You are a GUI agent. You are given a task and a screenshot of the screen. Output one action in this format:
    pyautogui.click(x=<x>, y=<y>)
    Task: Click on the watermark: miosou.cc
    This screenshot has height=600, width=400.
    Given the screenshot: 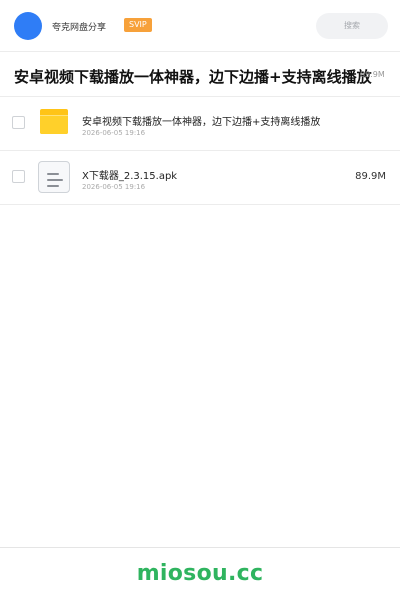 What is the action you would take?
    pyautogui.click(x=200, y=573)
    